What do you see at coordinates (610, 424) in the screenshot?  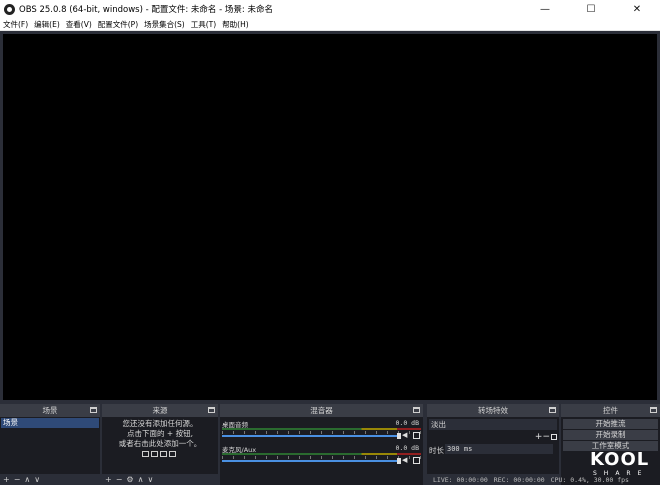 I see `start-streaming-button: 开始推流` at bounding box center [610, 424].